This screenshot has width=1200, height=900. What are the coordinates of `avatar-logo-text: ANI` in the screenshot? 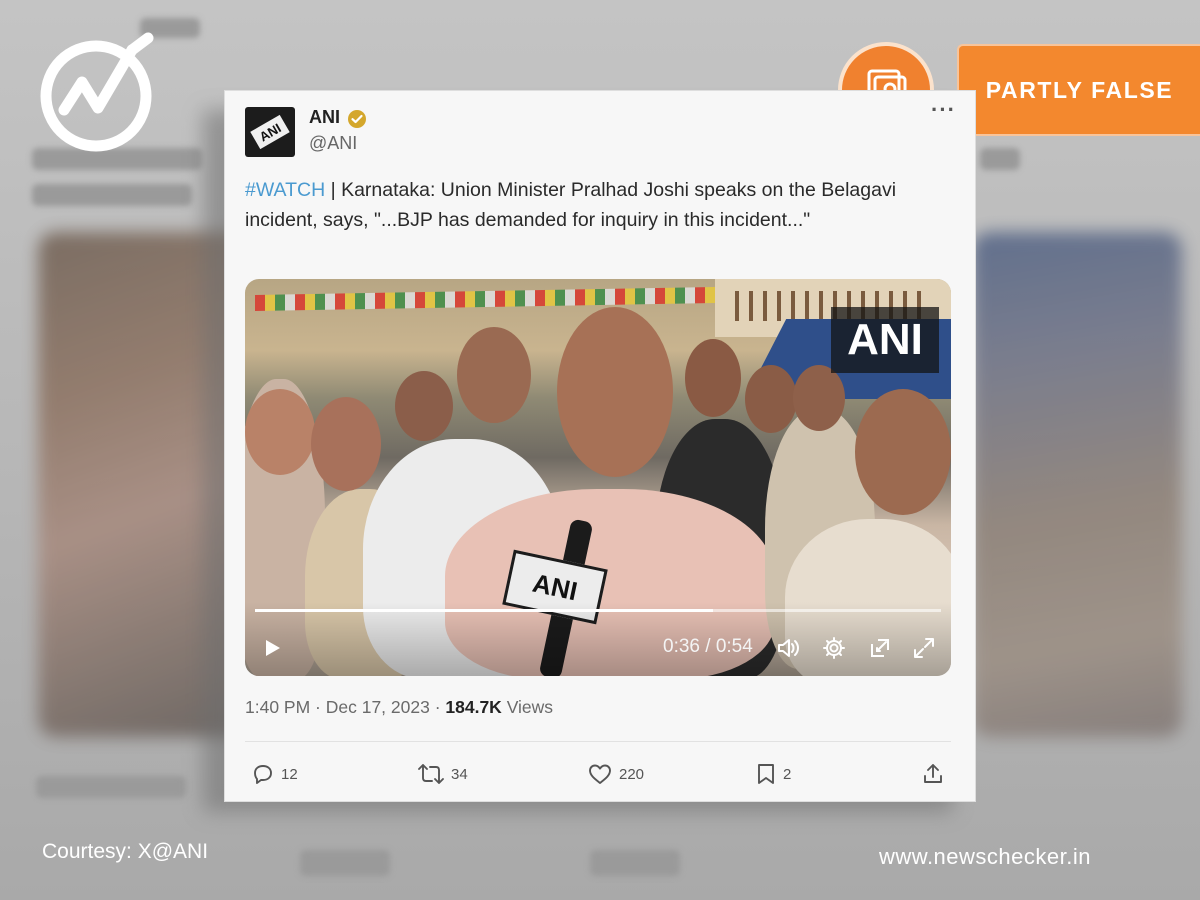 It's located at (270, 132).